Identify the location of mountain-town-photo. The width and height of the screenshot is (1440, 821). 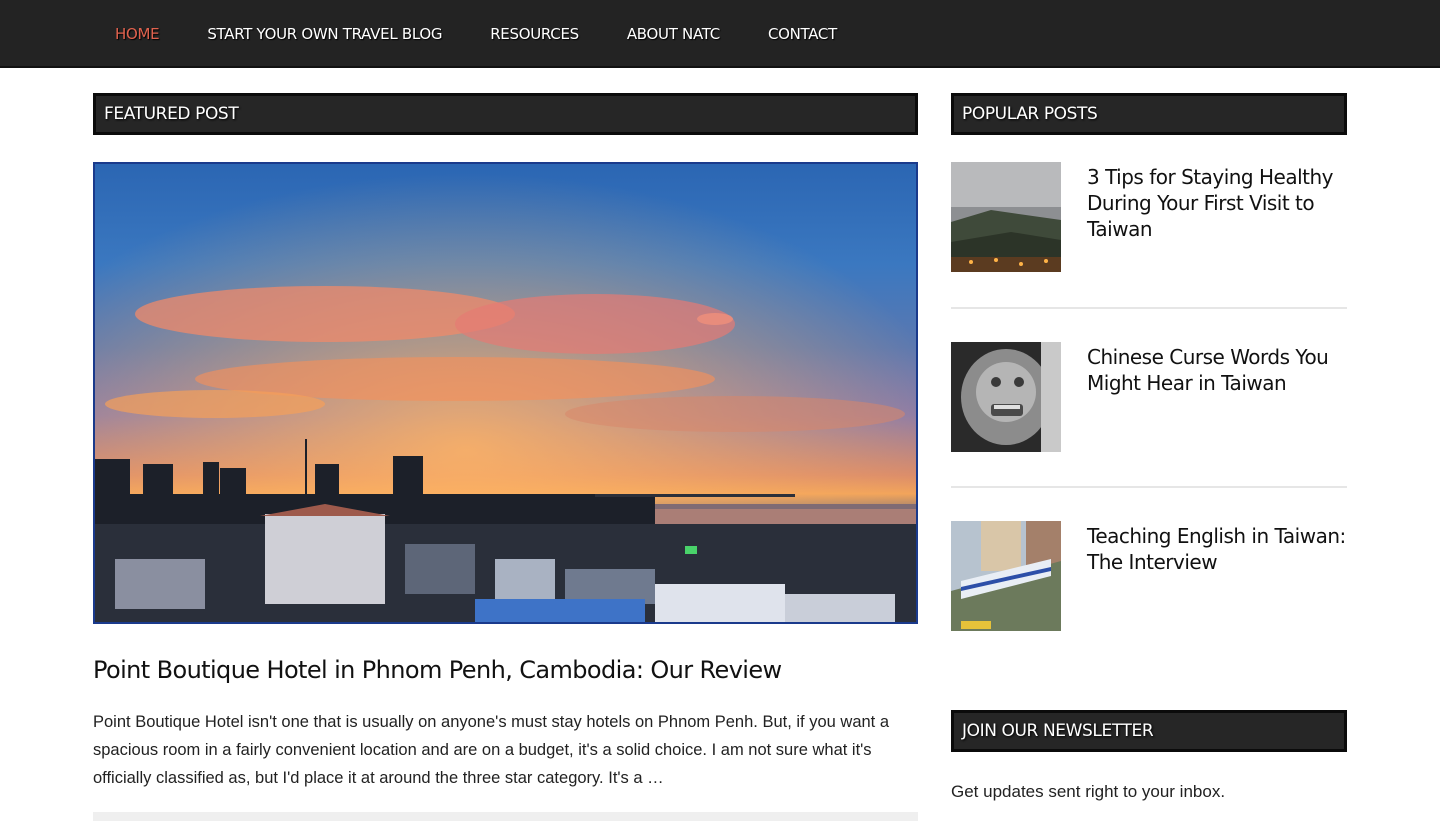
(1006, 217).